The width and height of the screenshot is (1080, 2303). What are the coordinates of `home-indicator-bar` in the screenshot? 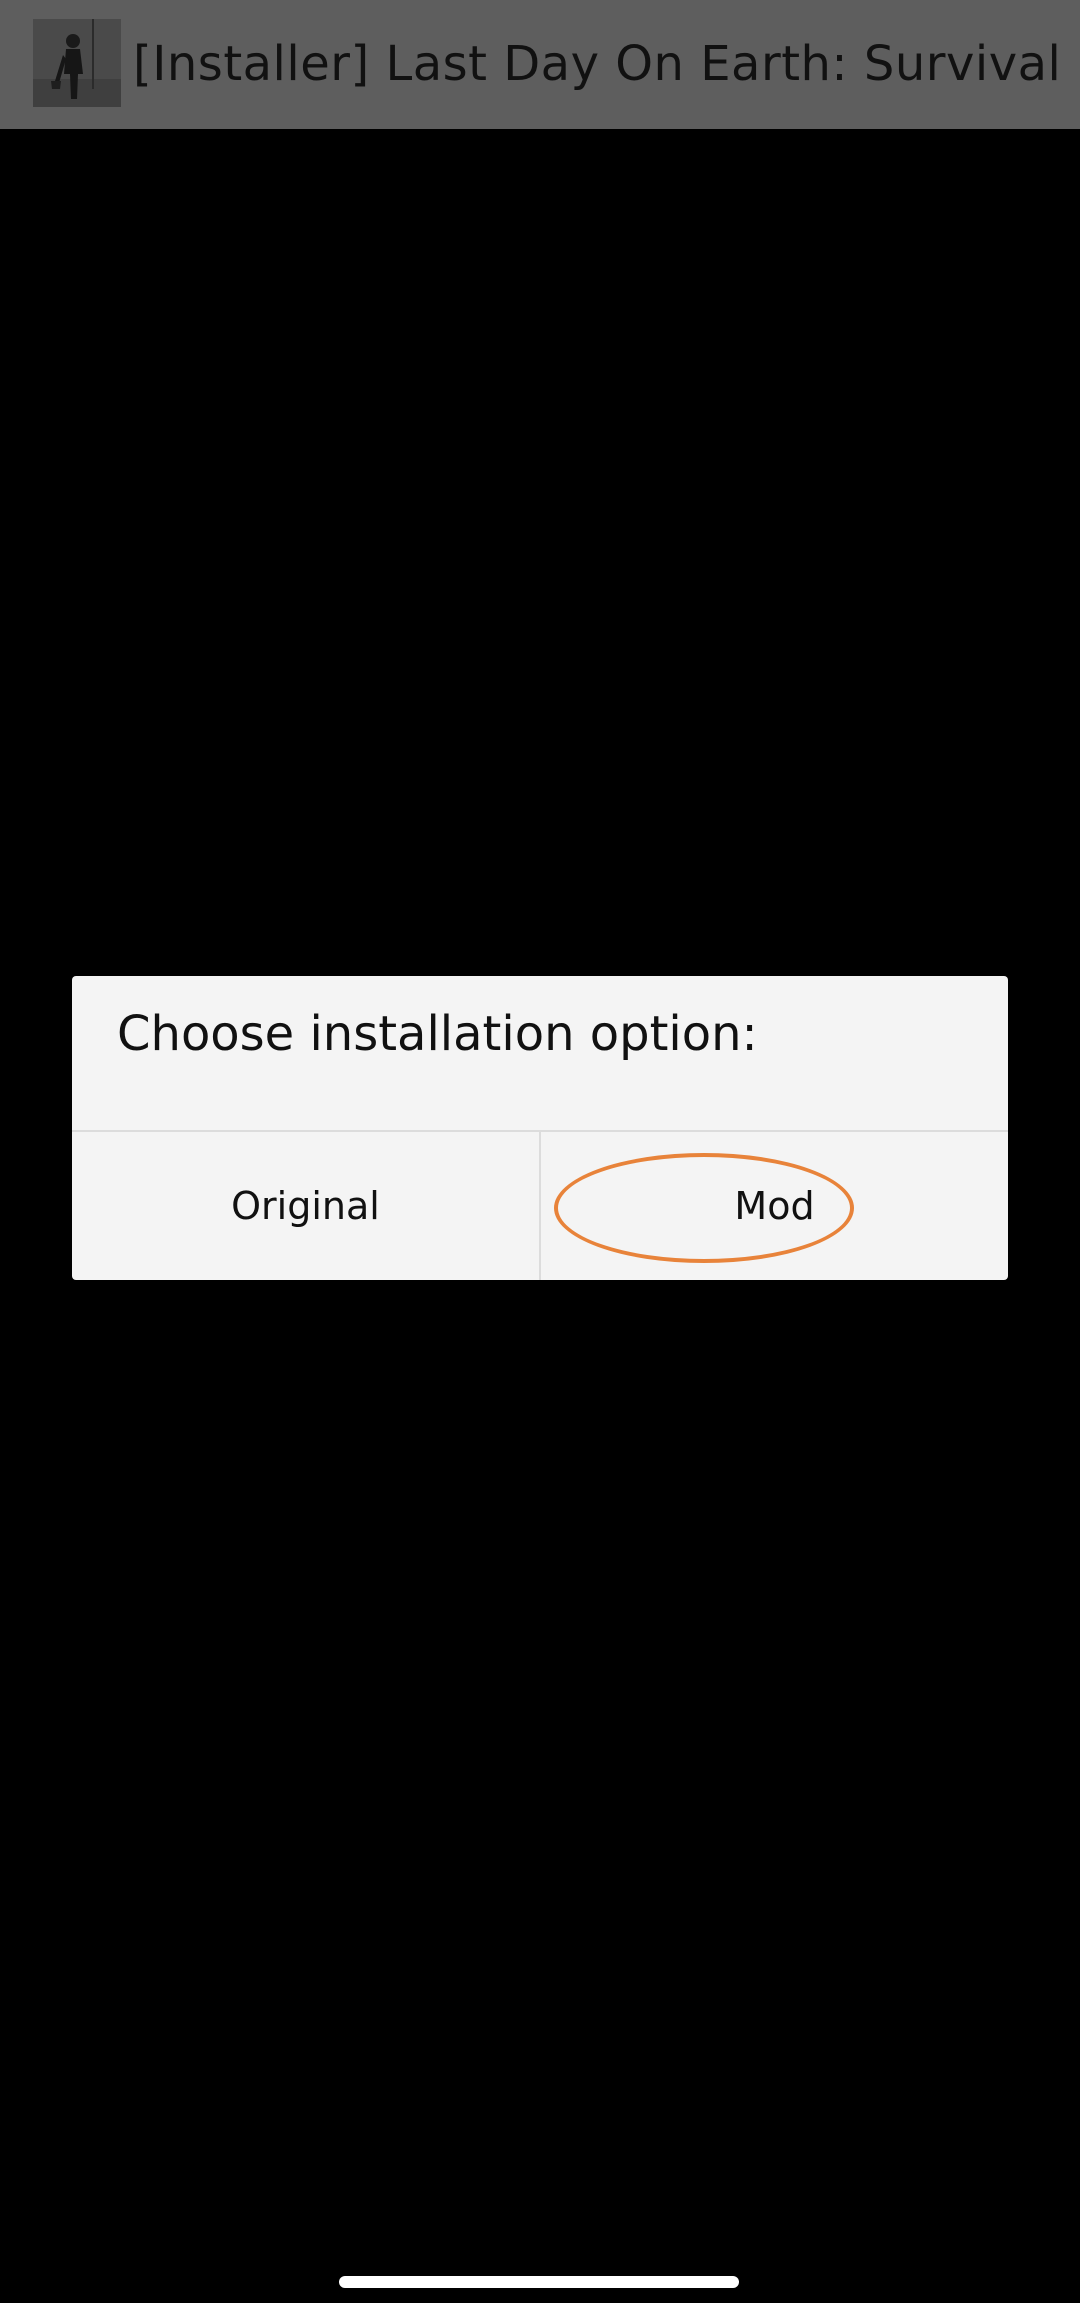 It's located at (539, 2282).